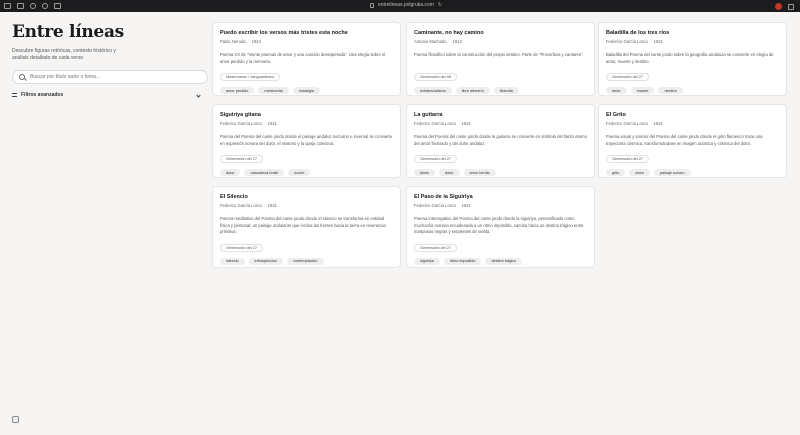 The height and width of the screenshot is (435, 800). What do you see at coordinates (256, 41) in the screenshot?
I see `poem-year: 1924` at bounding box center [256, 41].